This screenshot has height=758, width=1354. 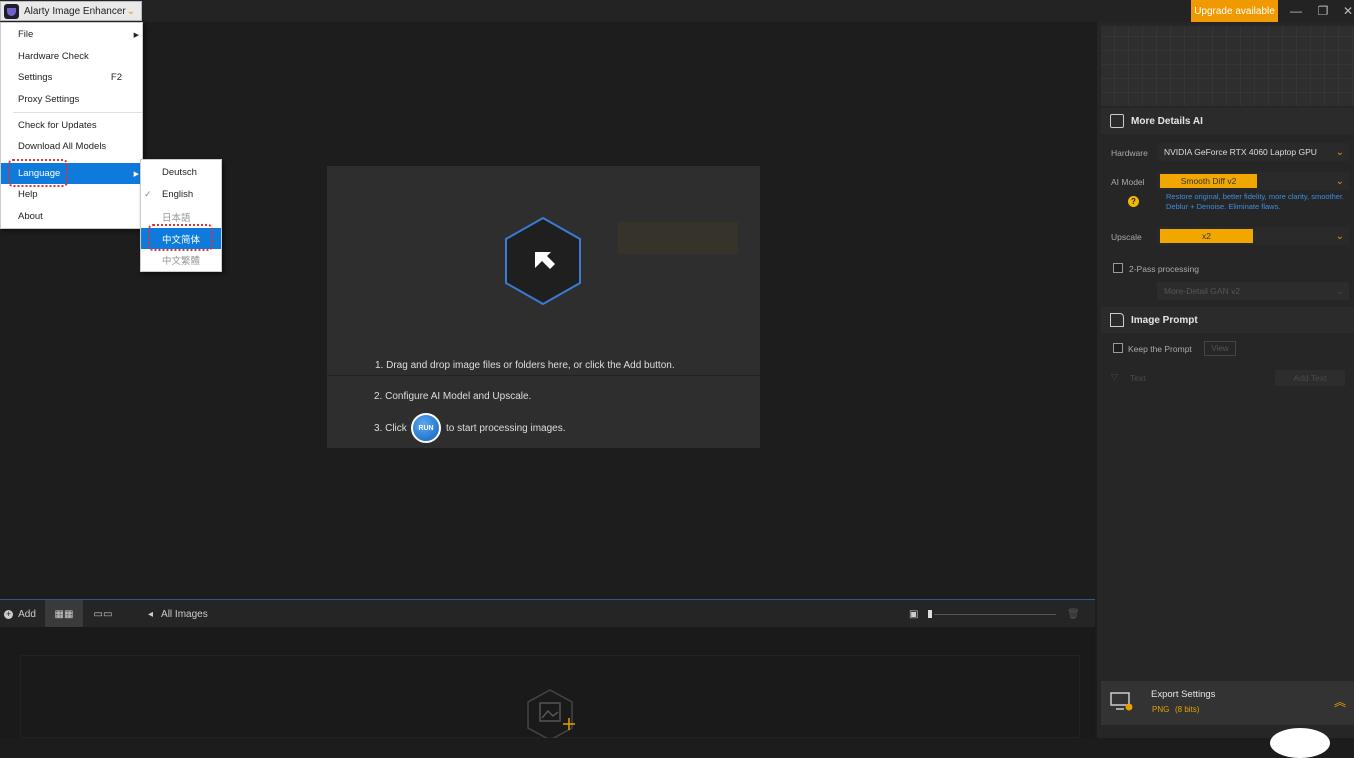 What do you see at coordinates (914, 614) in the screenshot?
I see `thumbnail-size-icon: ▣` at bounding box center [914, 614].